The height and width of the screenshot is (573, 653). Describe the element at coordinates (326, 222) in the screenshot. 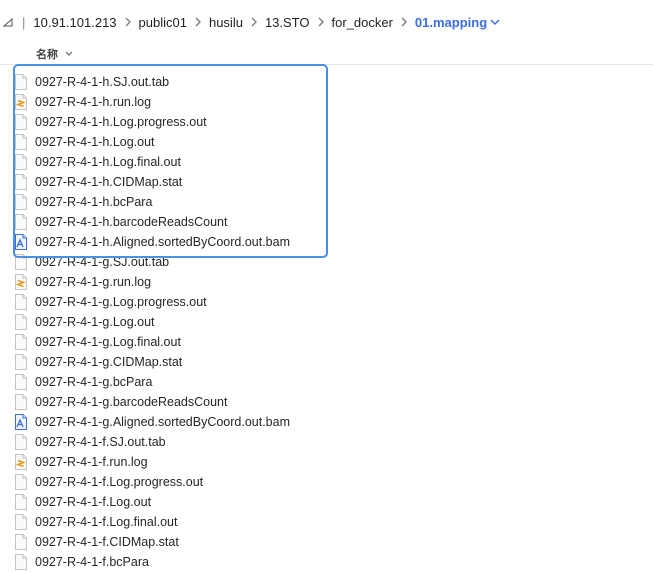

I see `file-row: 0927-R-4-1-h.barcodeReadsCount` at that location.